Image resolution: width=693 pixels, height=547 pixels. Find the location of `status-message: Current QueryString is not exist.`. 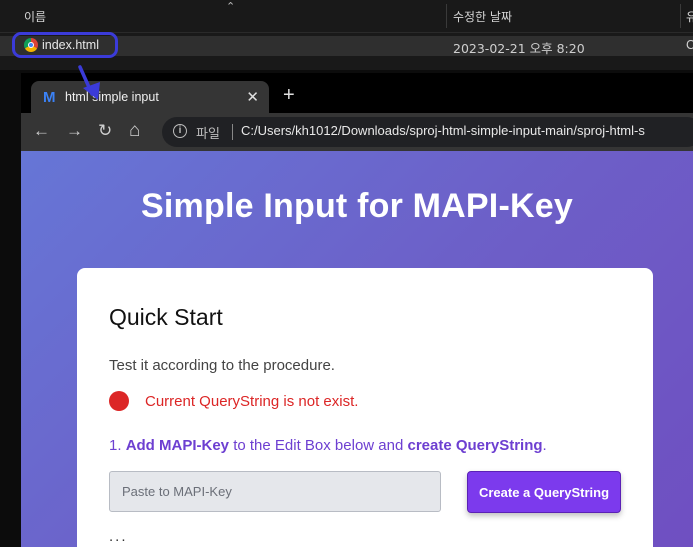

status-message: Current QueryString is not exist. is located at coordinates (252, 401).